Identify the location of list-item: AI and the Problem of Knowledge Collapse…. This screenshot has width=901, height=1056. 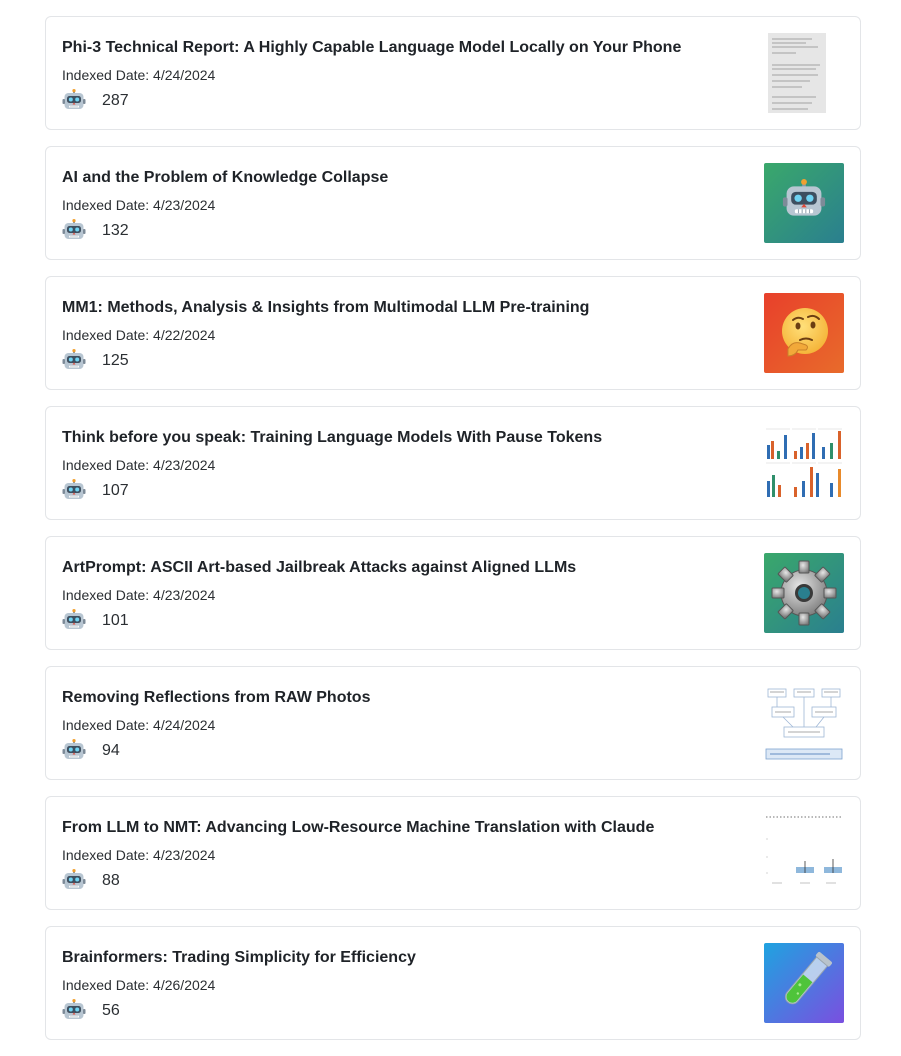
(453, 203).